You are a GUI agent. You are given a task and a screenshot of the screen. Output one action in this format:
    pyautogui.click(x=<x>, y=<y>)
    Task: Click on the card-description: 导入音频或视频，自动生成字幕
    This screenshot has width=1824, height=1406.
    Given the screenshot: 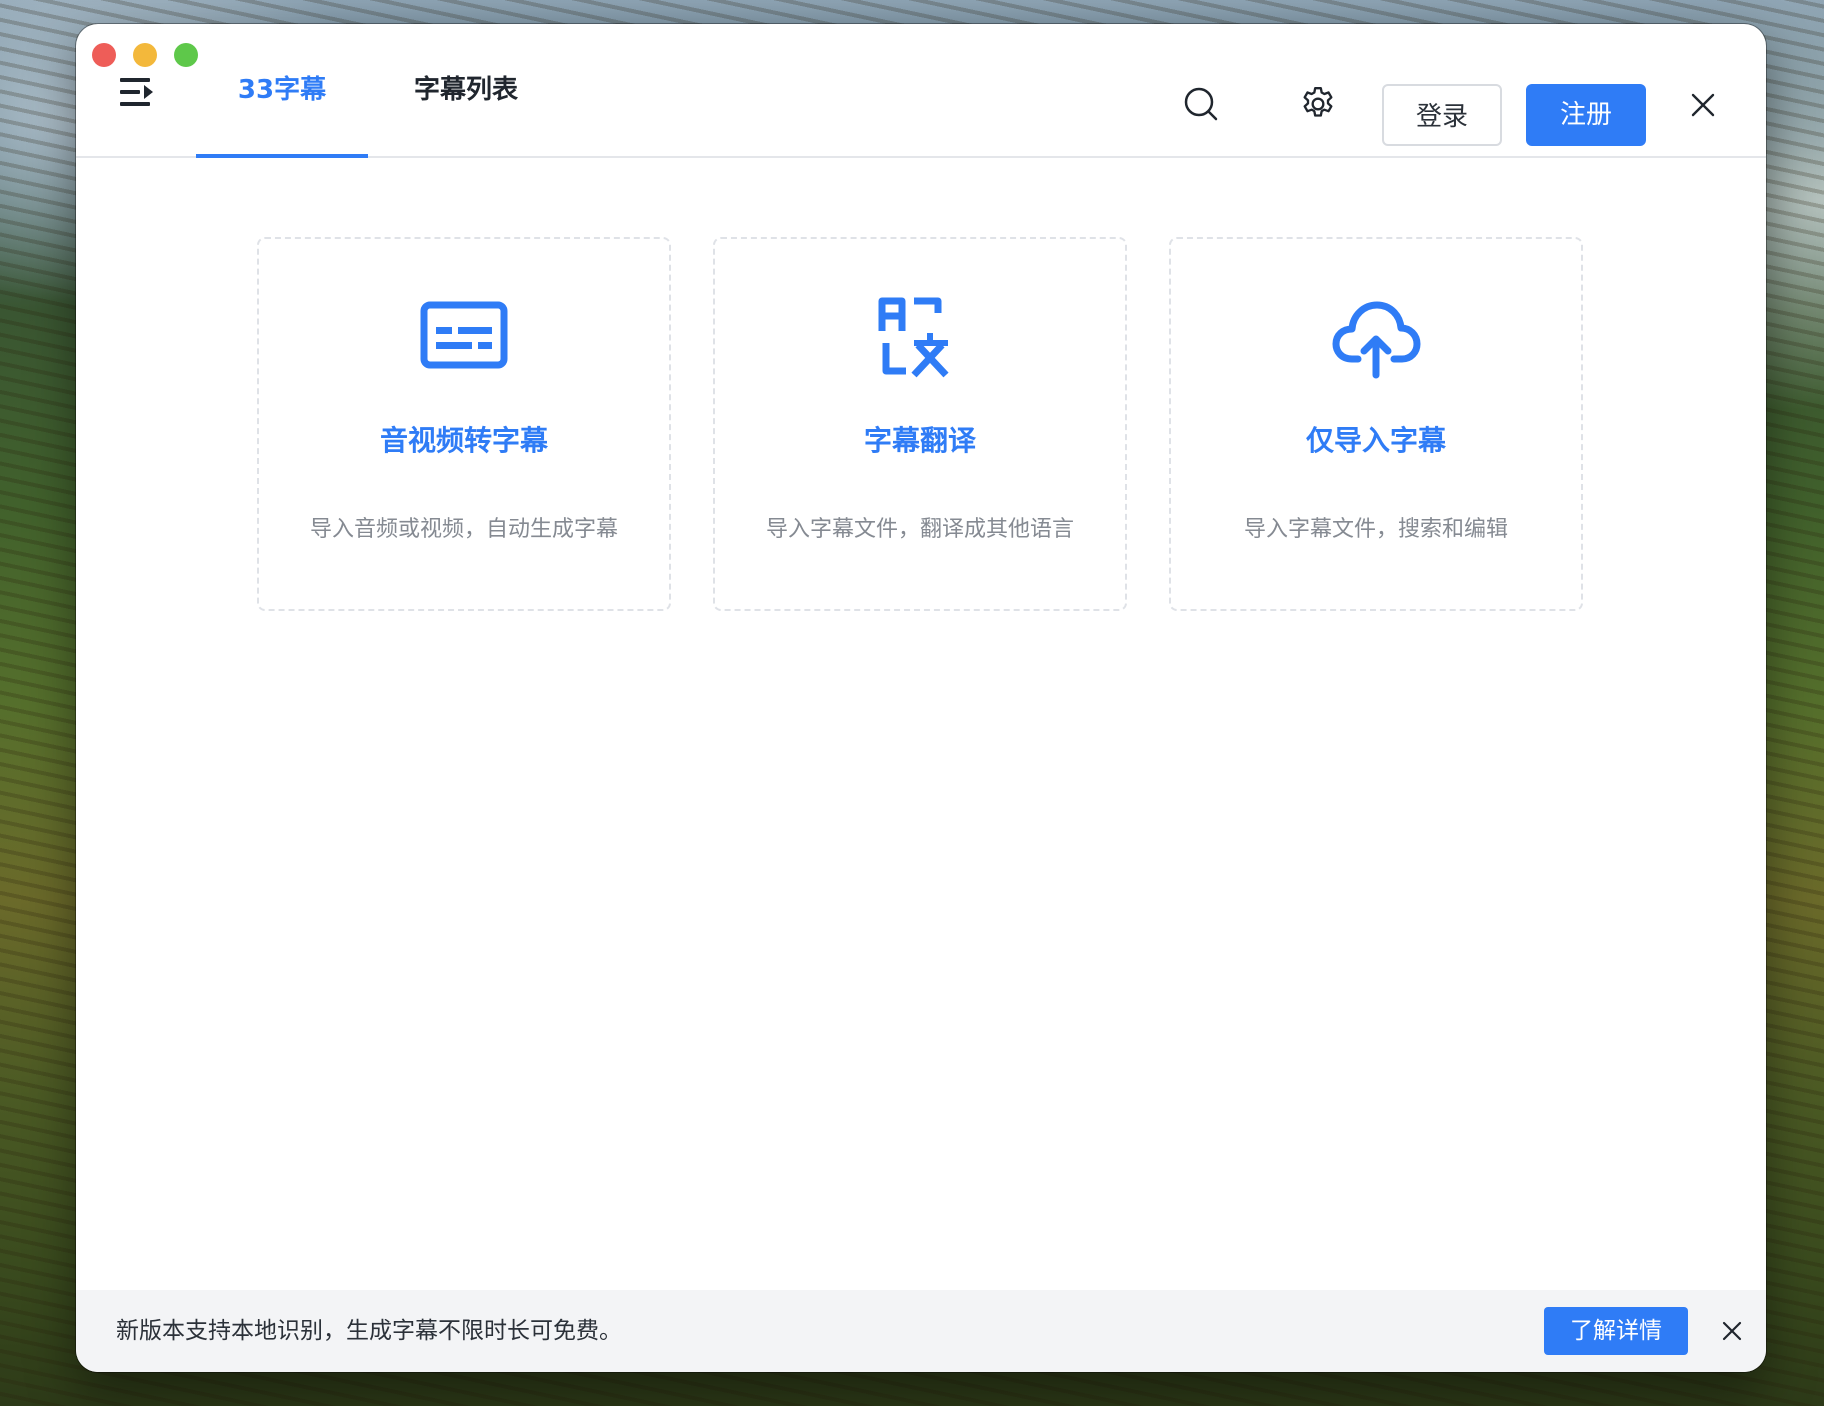 What is the action you would take?
    pyautogui.click(x=463, y=529)
    